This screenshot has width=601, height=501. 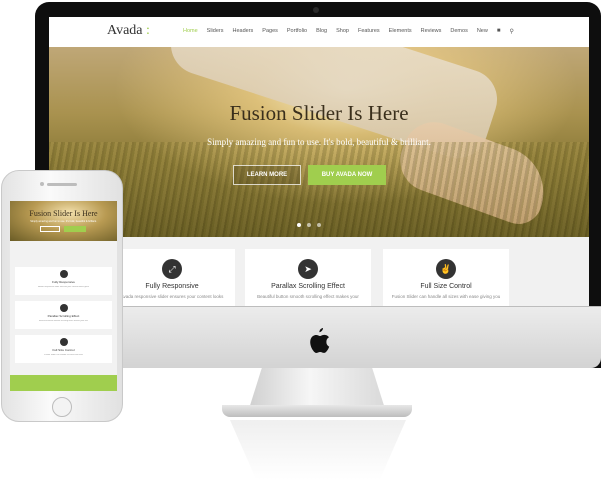 What do you see at coordinates (347, 175) in the screenshot?
I see `buy-avada-button: BUY AVADA NOW` at bounding box center [347, 175].